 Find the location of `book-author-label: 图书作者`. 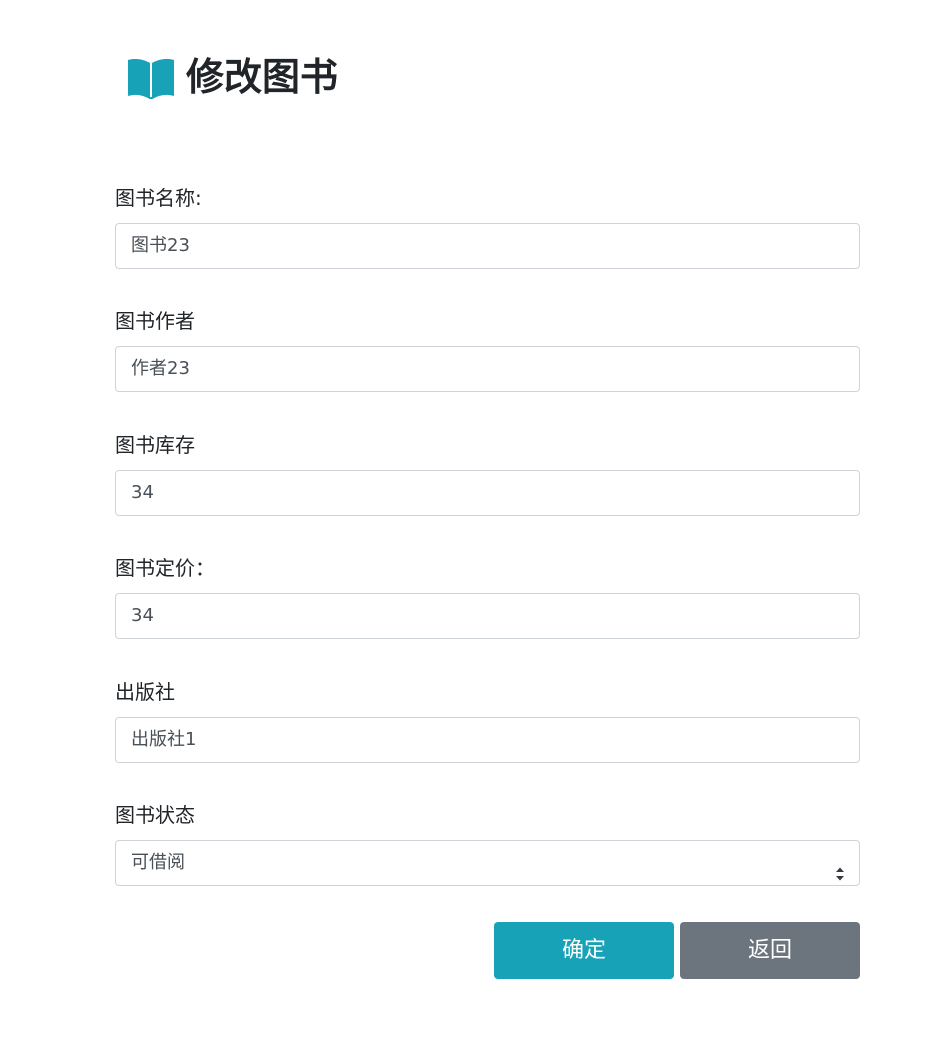

book-author-label: 图书作者 is located at coordinates (155, 321).